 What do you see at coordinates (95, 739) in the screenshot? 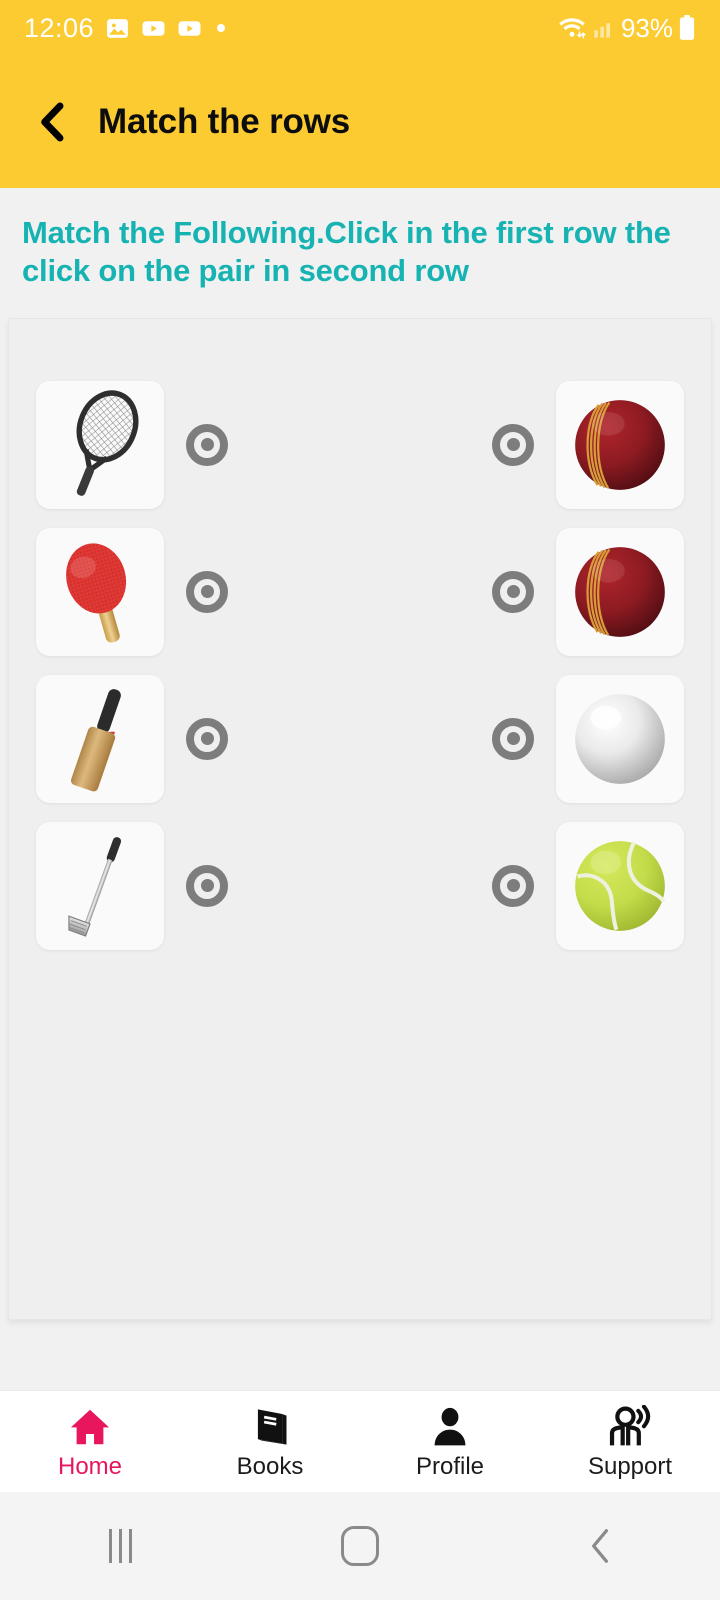
I see `cricket-bat-icon` at bounding box center [95, 739].